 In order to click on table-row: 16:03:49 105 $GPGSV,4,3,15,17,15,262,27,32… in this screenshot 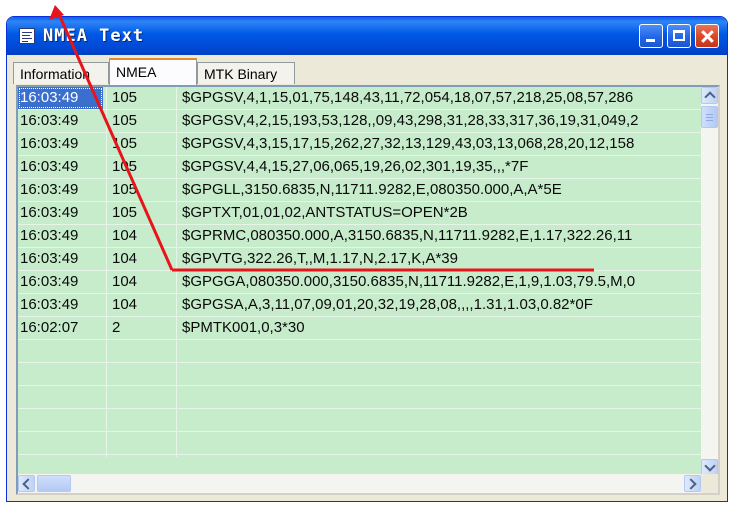, I will do `click(359, 144)`.